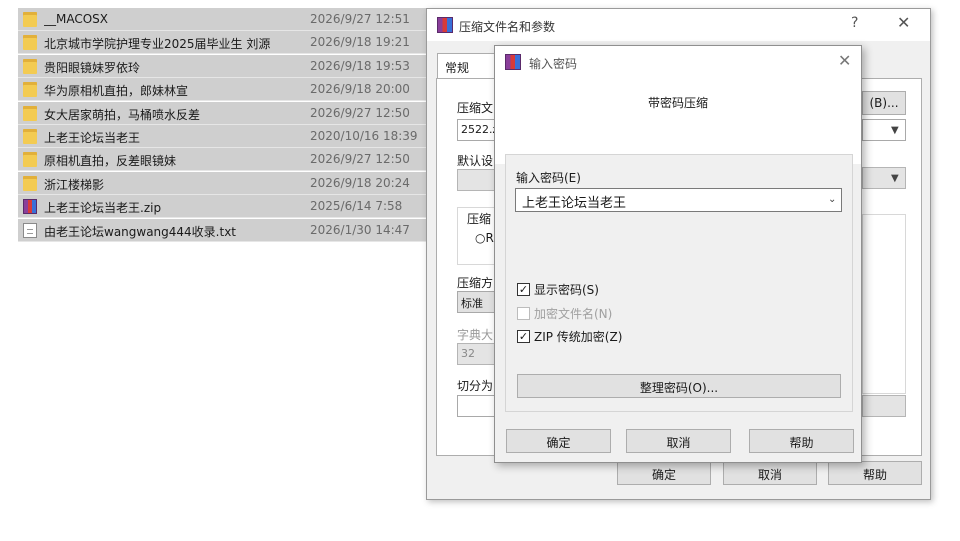 This screenshot has height=541, width=960. What do you see at coordinates (884, 130) in the screenshot?
I see `update-mode-select: ▼` at bounding box center [884, 130].